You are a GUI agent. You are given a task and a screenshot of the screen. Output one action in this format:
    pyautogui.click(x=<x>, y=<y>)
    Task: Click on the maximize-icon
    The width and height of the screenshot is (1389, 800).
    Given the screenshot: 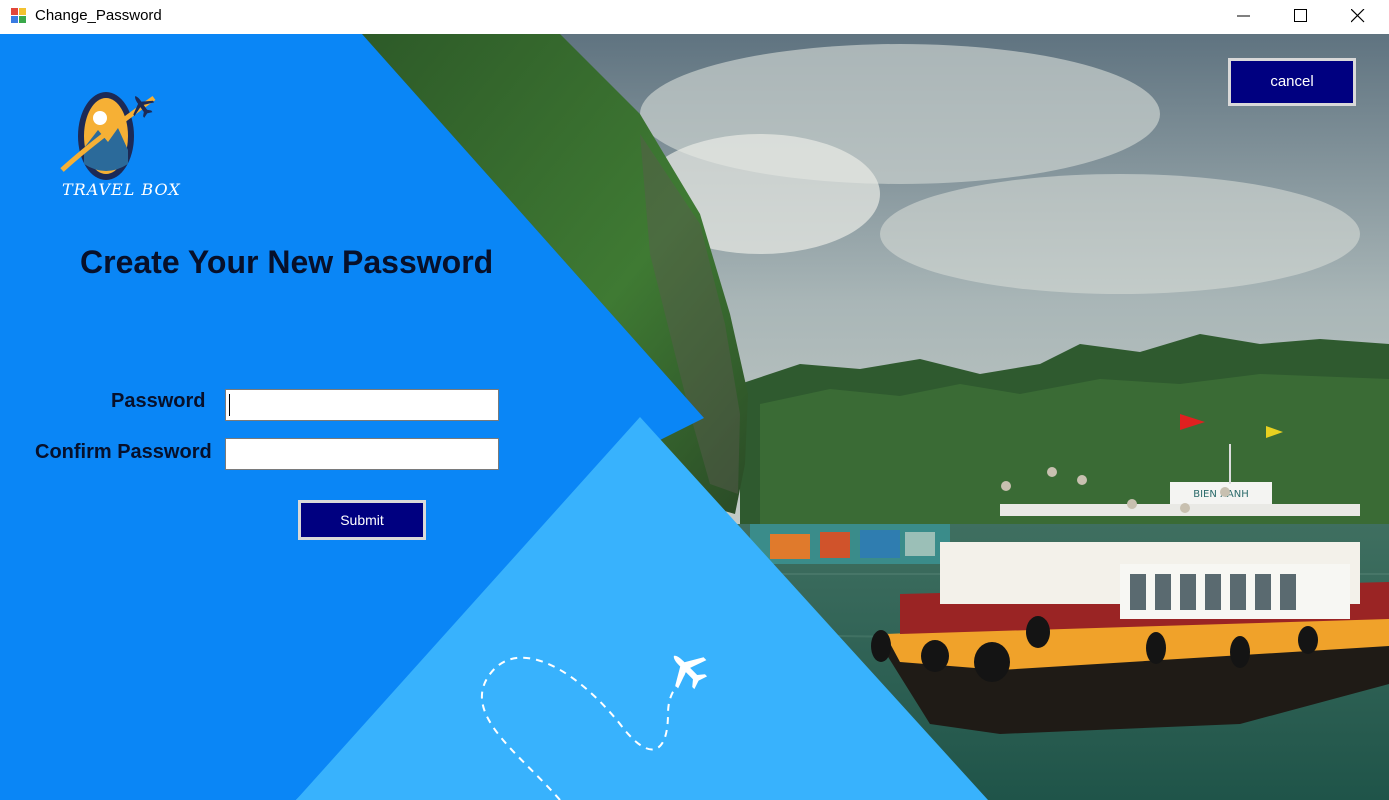 What is the action you would take?
    pyautogui.click(x=1300, y=15)
    